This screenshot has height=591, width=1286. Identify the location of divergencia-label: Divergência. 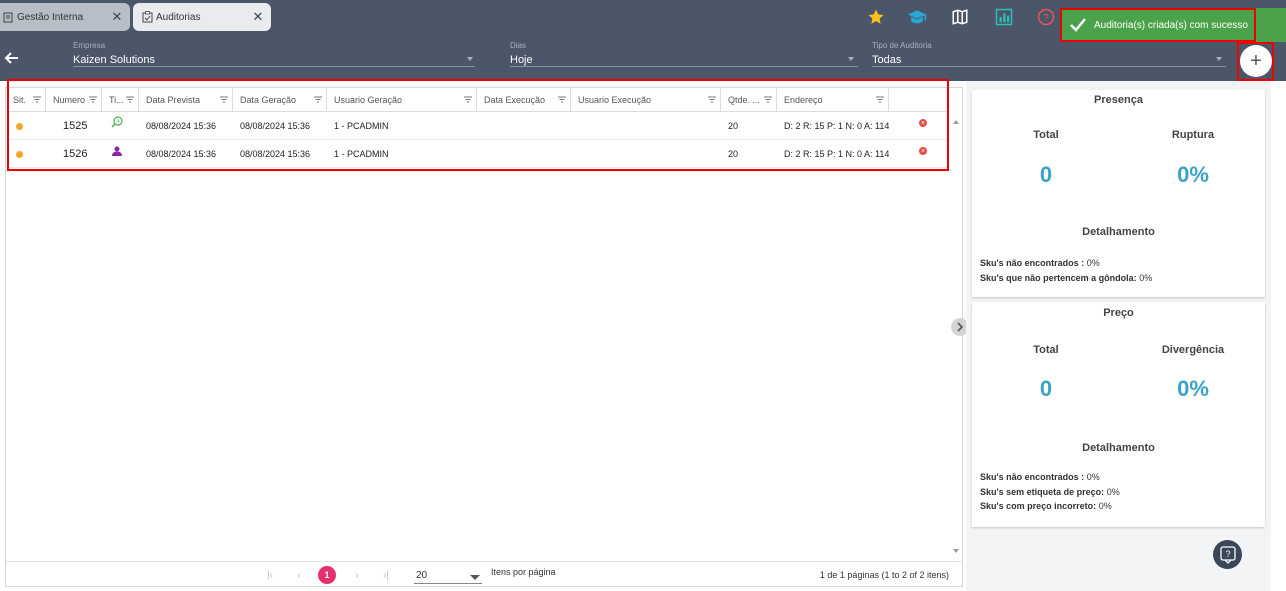
(1193, 350).